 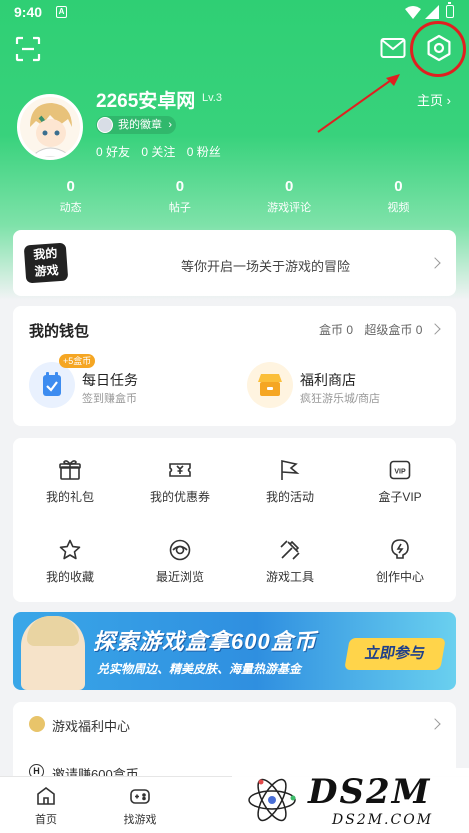 I want to click on highlight-circle, so click(x=438, y=49).